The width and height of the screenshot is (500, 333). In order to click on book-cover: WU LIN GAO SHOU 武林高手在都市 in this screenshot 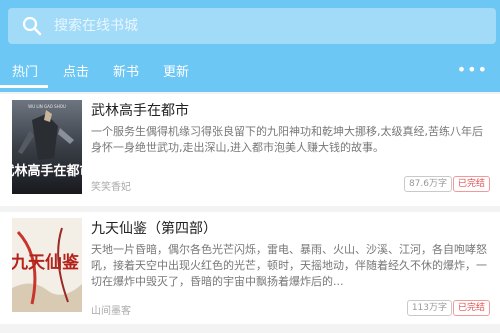, I will do `click(47, 147)`.